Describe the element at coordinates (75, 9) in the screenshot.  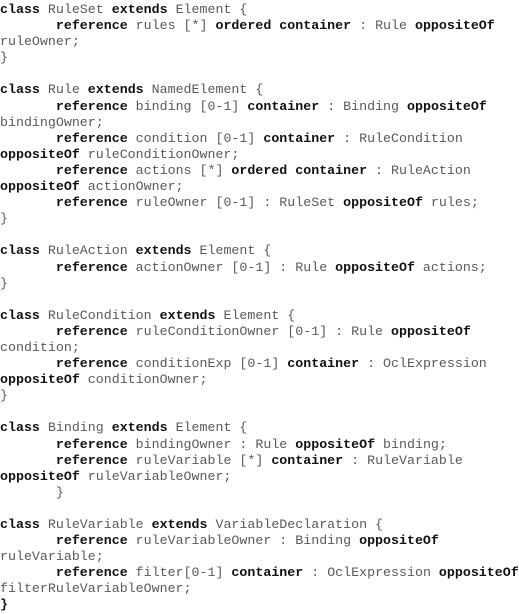
I see `code-text: RuleSet` at that location.